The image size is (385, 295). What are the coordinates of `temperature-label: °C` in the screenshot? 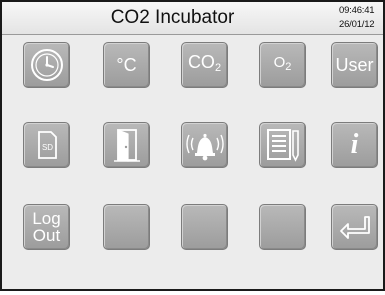 It's located at (126, 65).